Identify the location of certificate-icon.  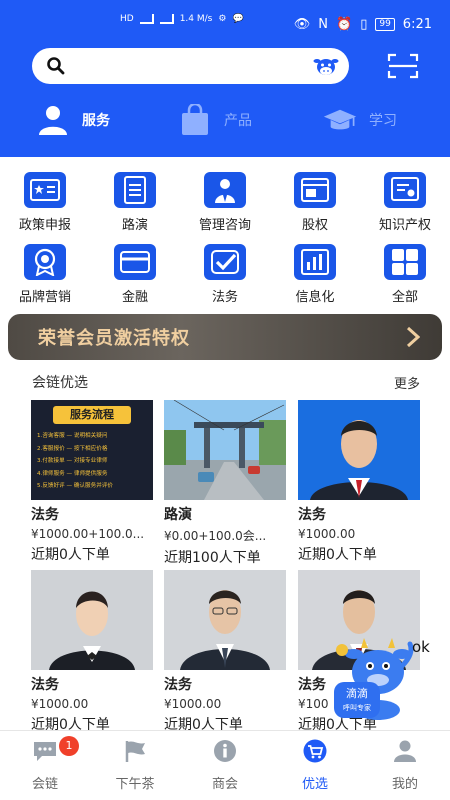
(405, 190).